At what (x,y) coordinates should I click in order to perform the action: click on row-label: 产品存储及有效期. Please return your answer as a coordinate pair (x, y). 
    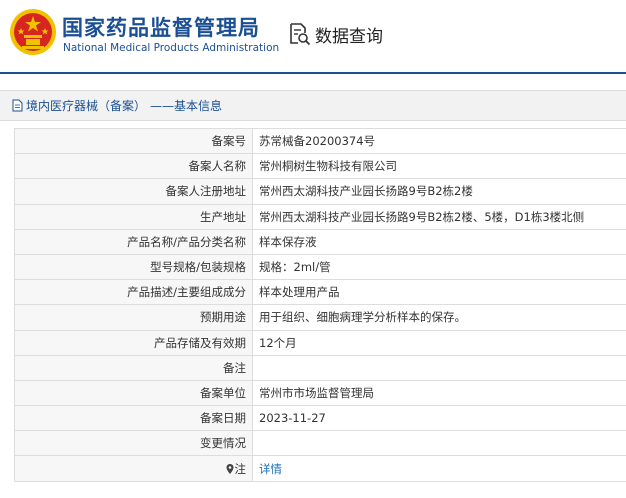
    Looking at the image, I should click on (133, 342).